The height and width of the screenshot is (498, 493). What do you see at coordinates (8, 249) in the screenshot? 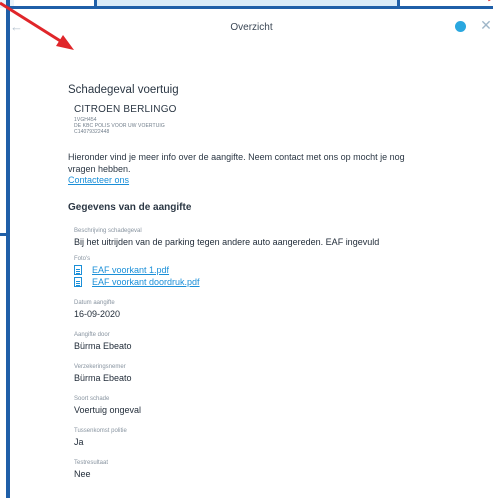
I see `frame-left-border` at bounding box center [8, 249].